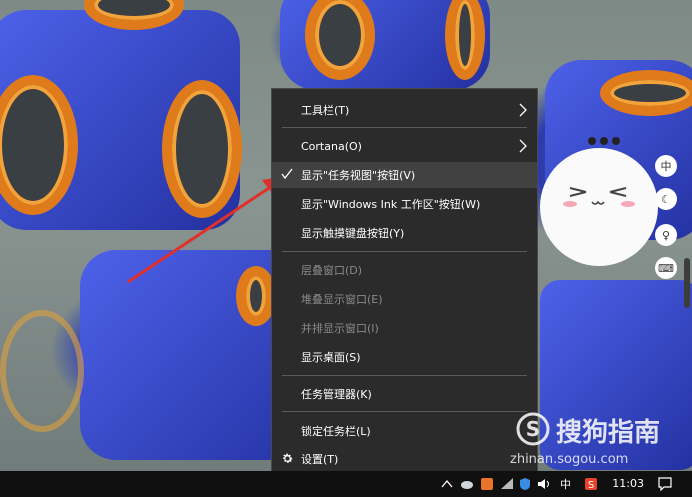  What do you see at coordinates (404, 431) in the screenshot?
I see `menu-item-lock-taskbar: 锁定任务栏(L)` at bounding box center [404, 431].